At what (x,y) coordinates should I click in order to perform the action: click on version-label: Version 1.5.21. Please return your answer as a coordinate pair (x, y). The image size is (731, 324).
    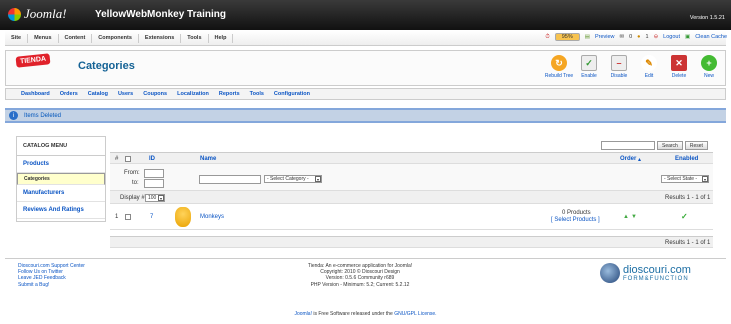
    Looking at the image, I should click on (707, 18).